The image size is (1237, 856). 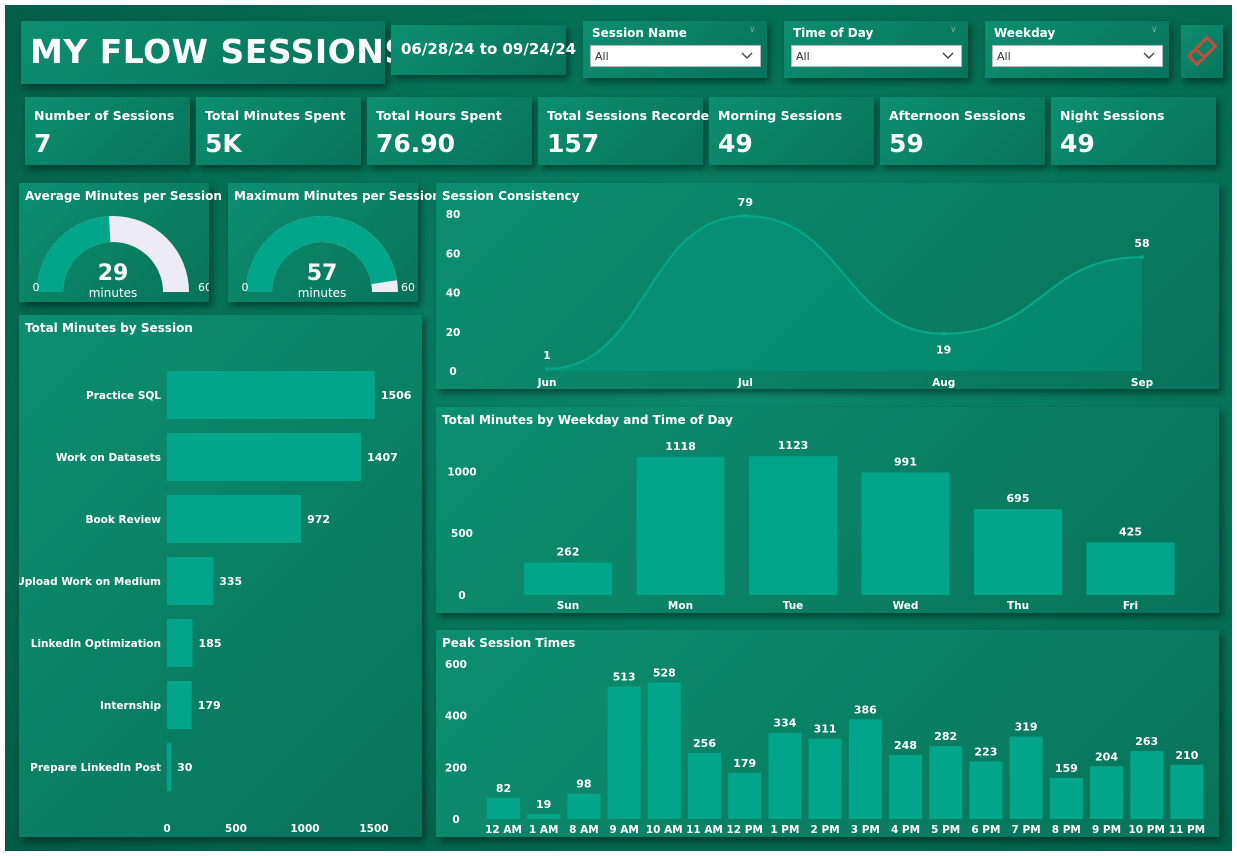 What do you see at coordinates (745, 202) in the screenshot?
I see `data-label: 79` at bounding box center [745, 202].